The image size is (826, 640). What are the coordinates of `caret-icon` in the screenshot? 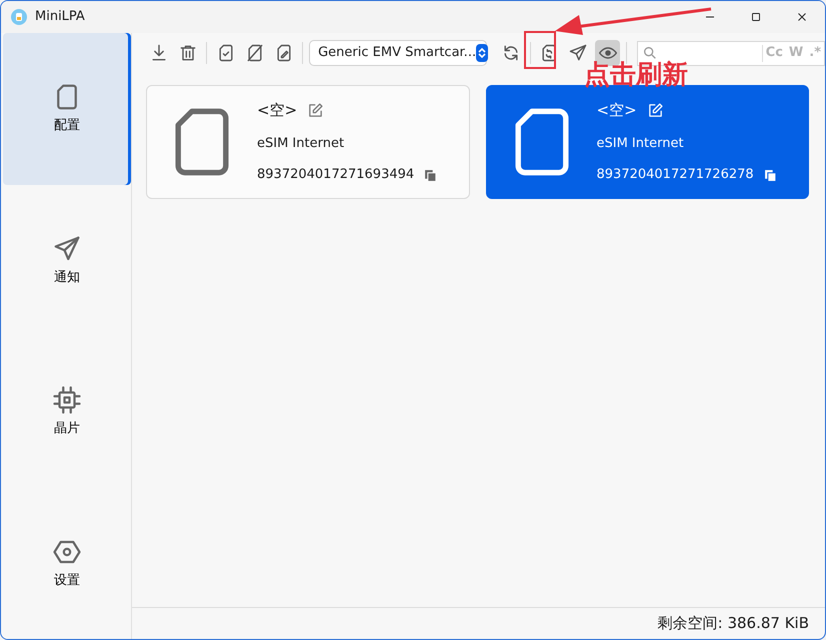 It's located at (482, 53).